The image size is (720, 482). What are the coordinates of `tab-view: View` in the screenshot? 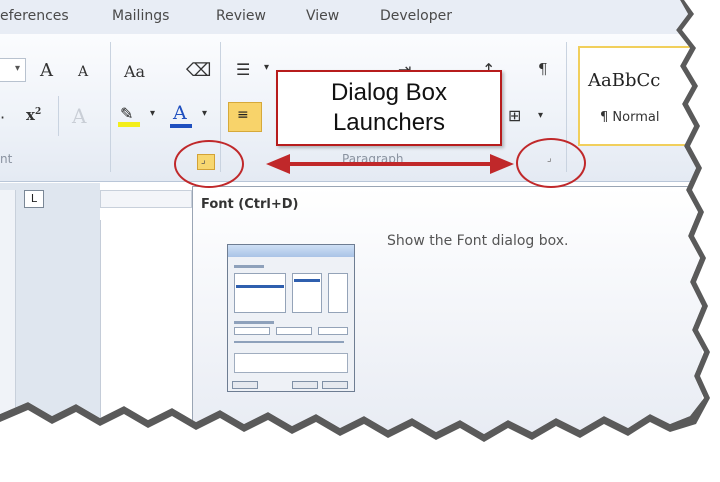 It's located at (322, 16).